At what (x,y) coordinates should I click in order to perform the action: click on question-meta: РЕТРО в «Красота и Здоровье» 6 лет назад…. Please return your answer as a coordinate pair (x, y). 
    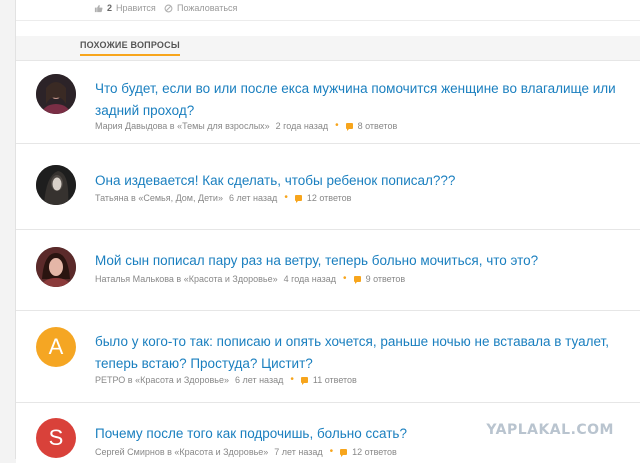
    Looking at the image, I should click on (226, 379).